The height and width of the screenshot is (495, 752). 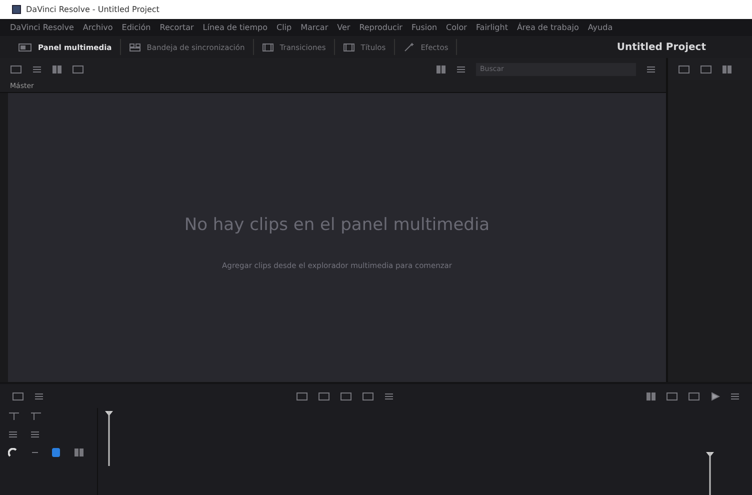 What do you see at coordinates (424, 27) in the screenshot?
I see `menu-item: Fusion` at bounding box center [424, 27].